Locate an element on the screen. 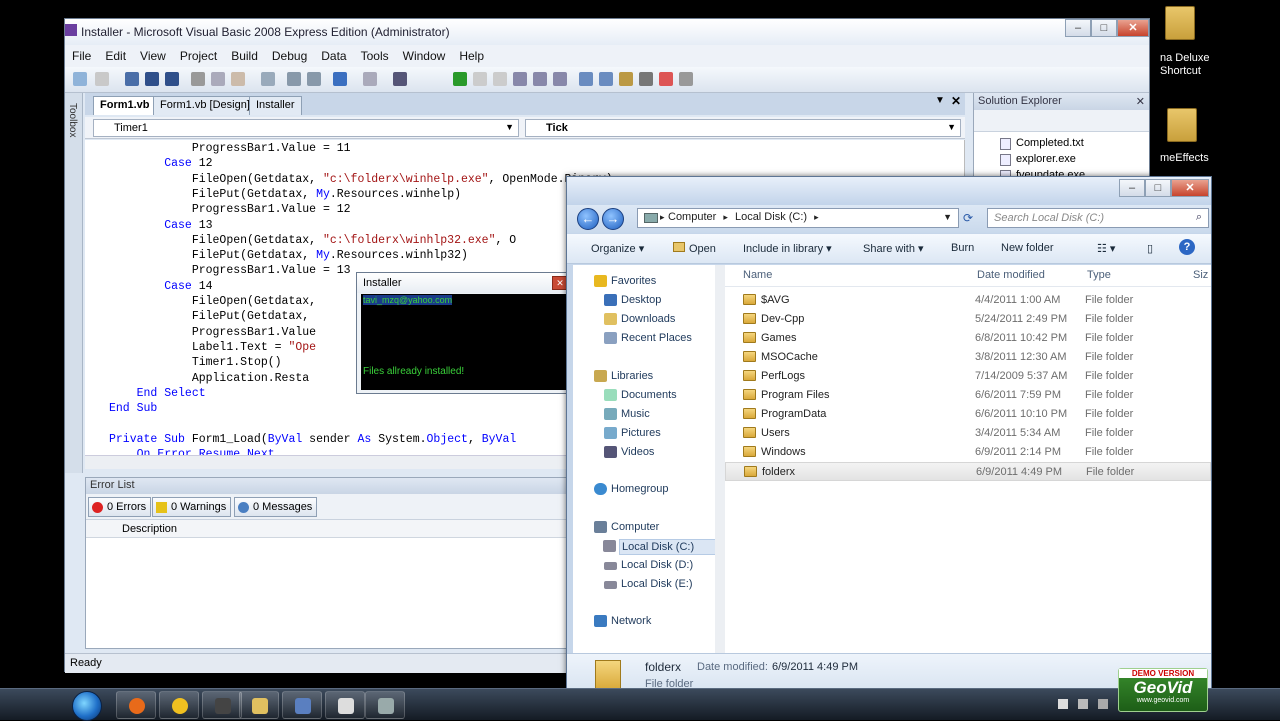 The height and width of the screenshot is (721, 1280). column-date-modified: Date modified is located at coordinates (1011, 275).